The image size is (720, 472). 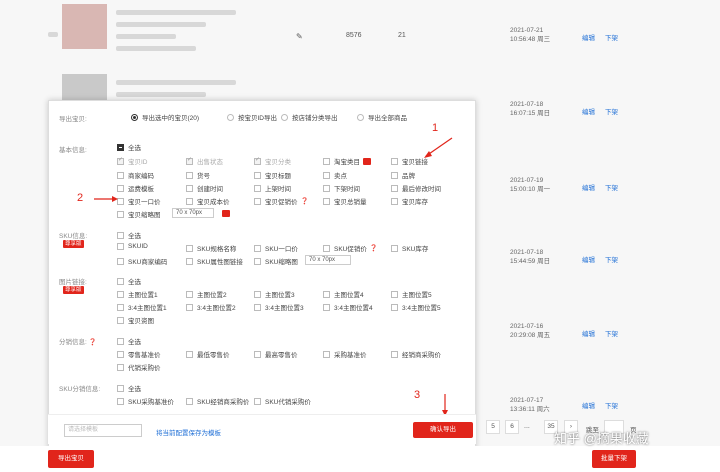 I want to click on radio-export-all: 导出全部商品, so click(x=382, y=117).